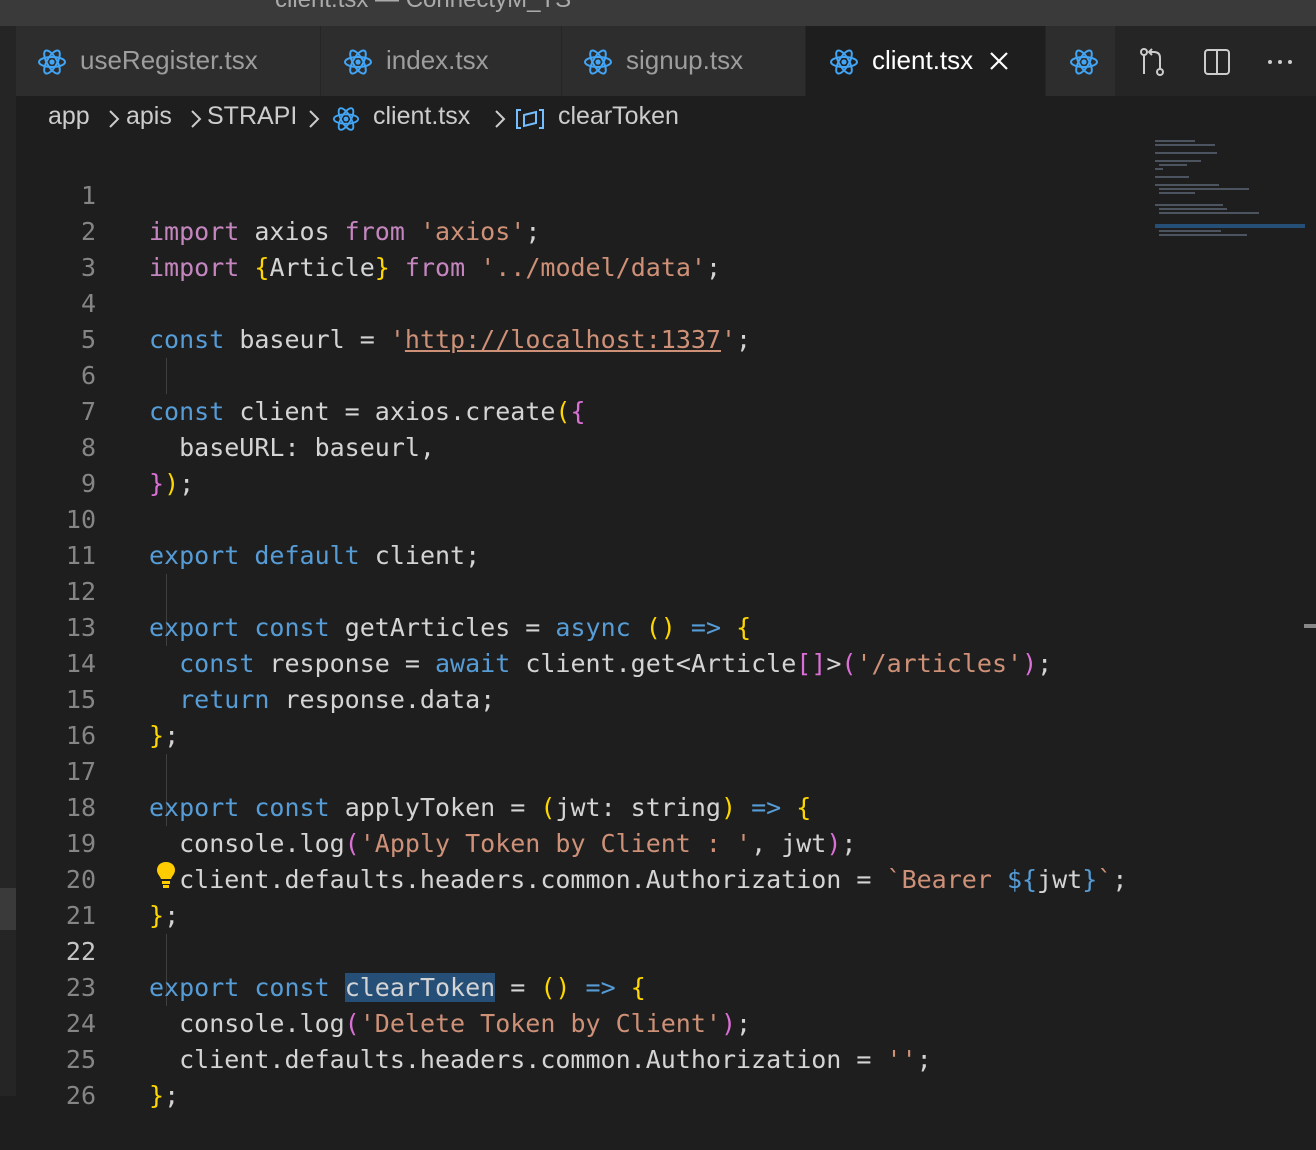 Image resolution: width=1316 pixels, height=1150 pixels. I want to click on tab-index: index.tsx, so click(441, 61).